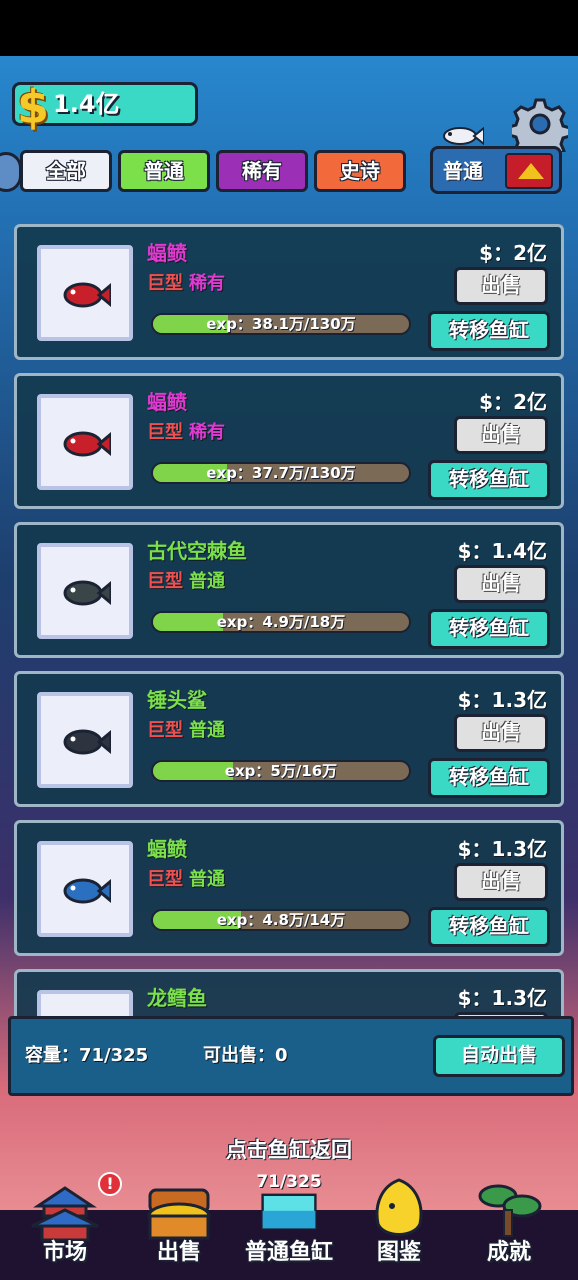 This screenshot has width=578, height=1280. I want to click on exp-text: exp：38.1万/130万, so click(281, 324).